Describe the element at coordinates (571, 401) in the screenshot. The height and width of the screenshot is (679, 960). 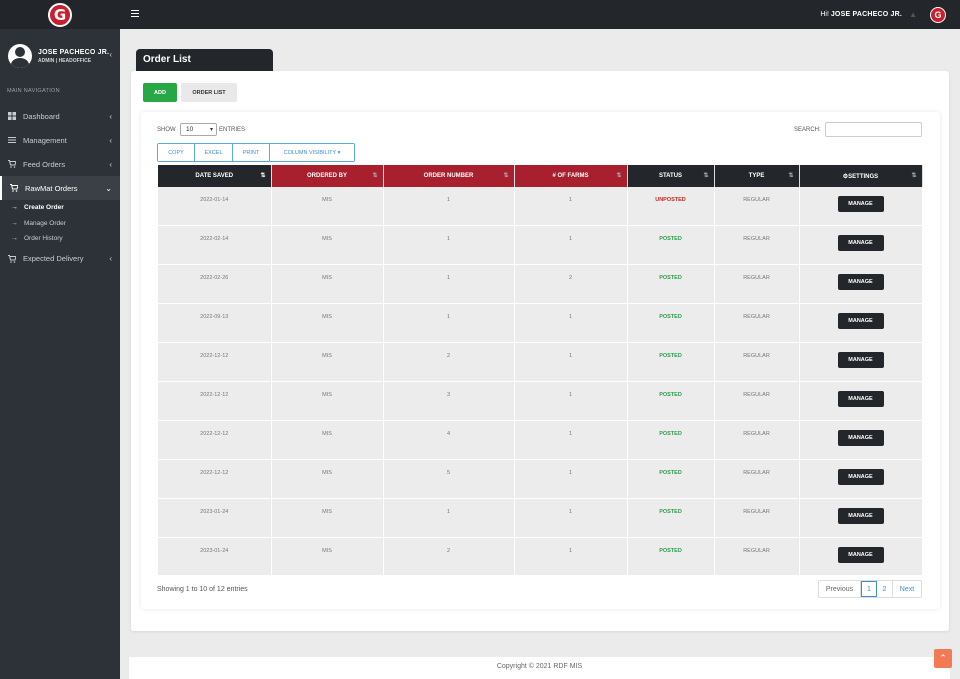
I see `cell-num-farms: 1` at that location.